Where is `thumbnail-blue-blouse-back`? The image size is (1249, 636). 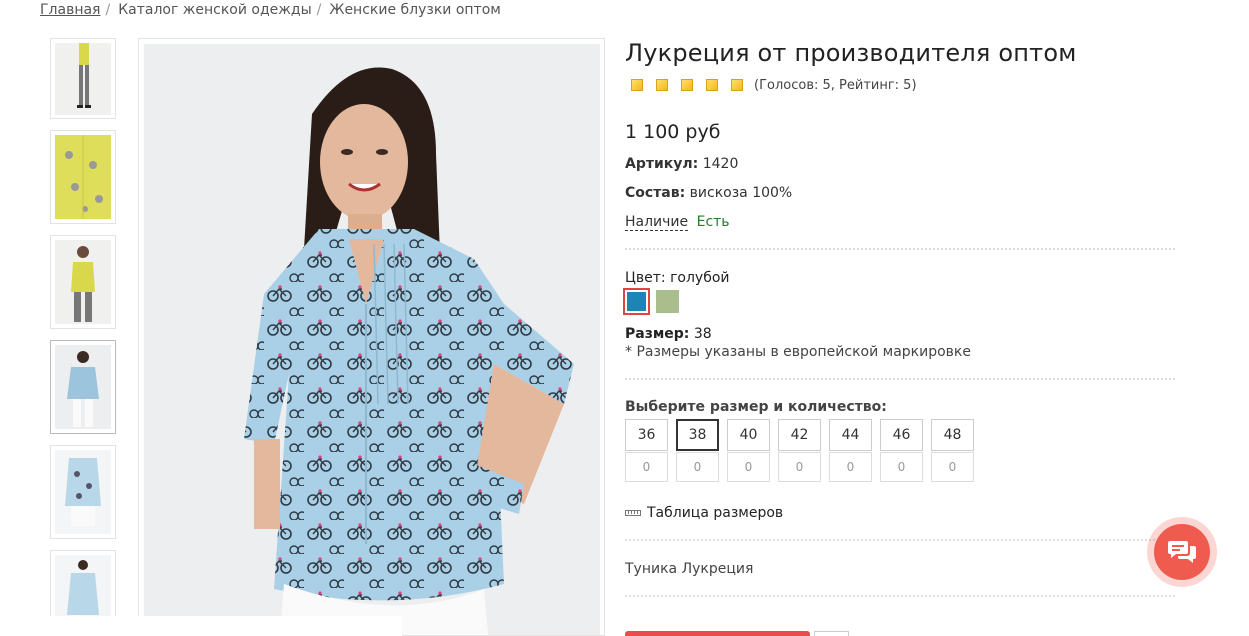 thumbnail-blue-blouse-back is located at coordinates (83, 583).